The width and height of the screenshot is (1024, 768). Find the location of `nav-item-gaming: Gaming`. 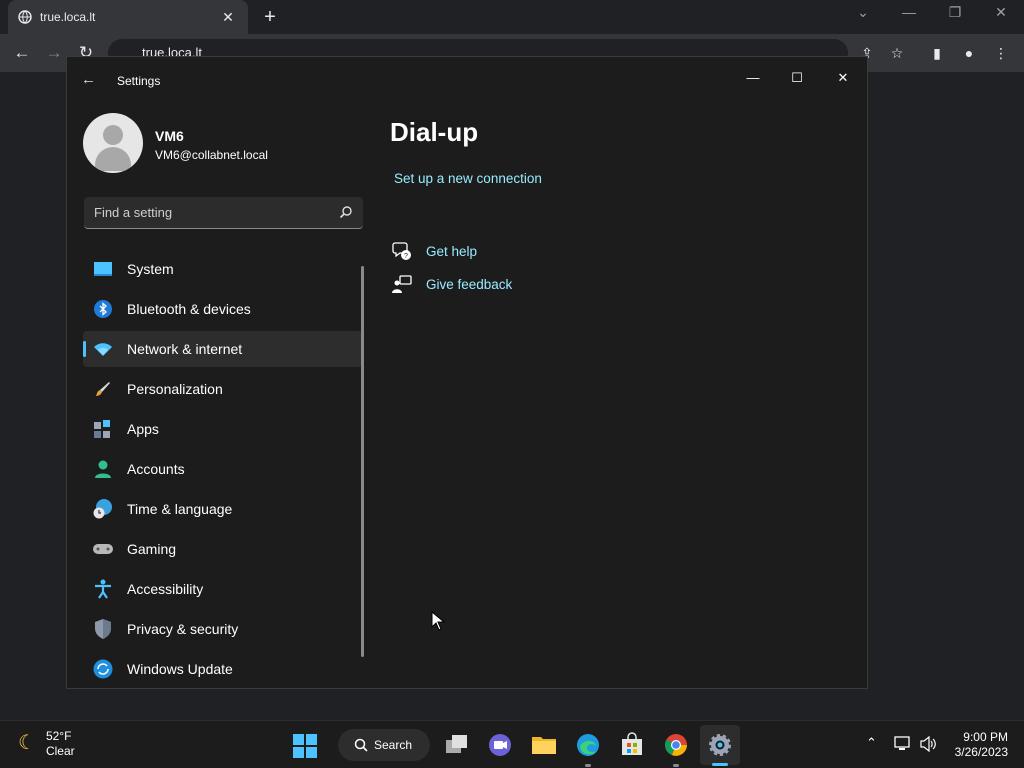

nav-item-gaming: Gaming is located at coordinates (223, 549).